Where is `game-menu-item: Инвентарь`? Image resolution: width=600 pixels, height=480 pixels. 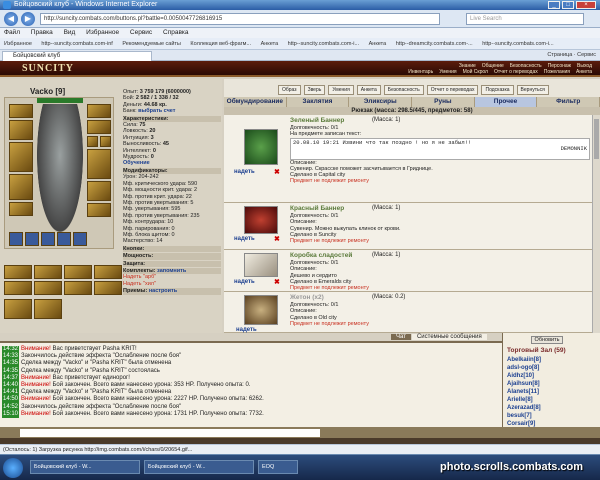 game-menu-item: Инвентарь is located at coordinates (420, 72).